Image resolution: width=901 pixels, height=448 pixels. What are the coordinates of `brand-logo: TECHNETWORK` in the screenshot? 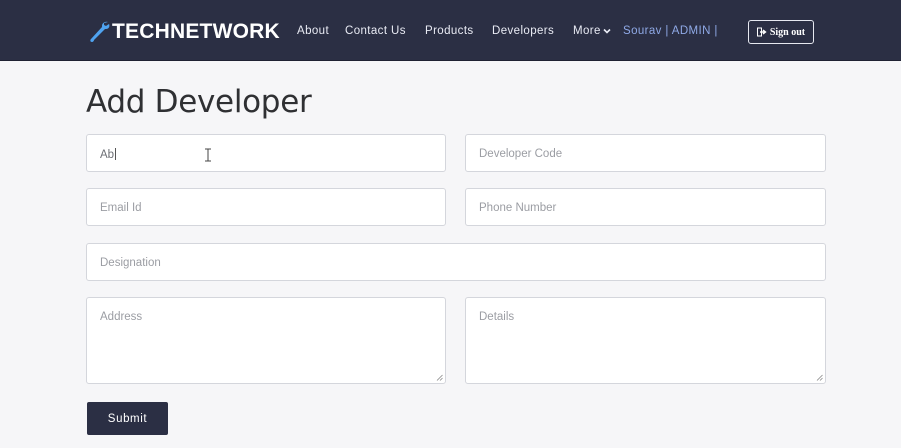 It's located at (184, 32).